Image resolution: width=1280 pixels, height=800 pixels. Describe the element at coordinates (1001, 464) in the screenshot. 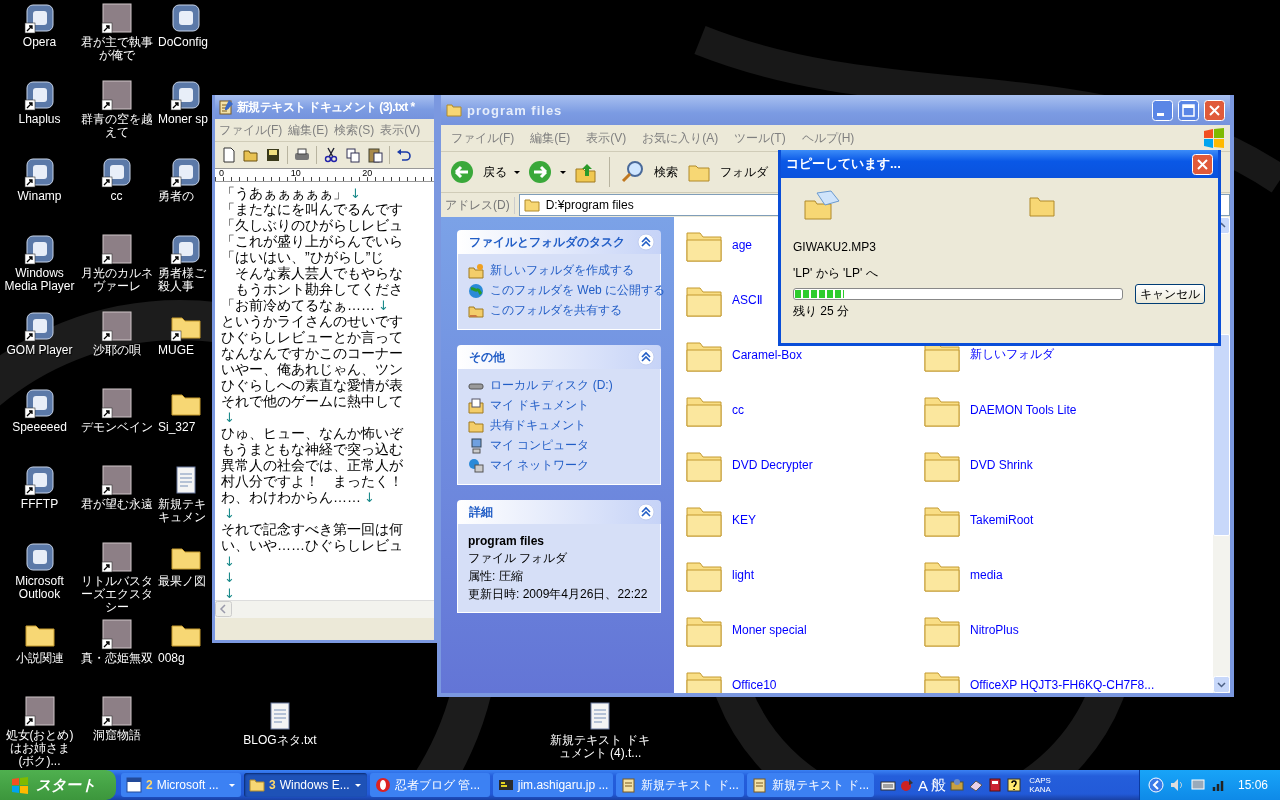

I see `folder-name: DVD Shrink` at that location.